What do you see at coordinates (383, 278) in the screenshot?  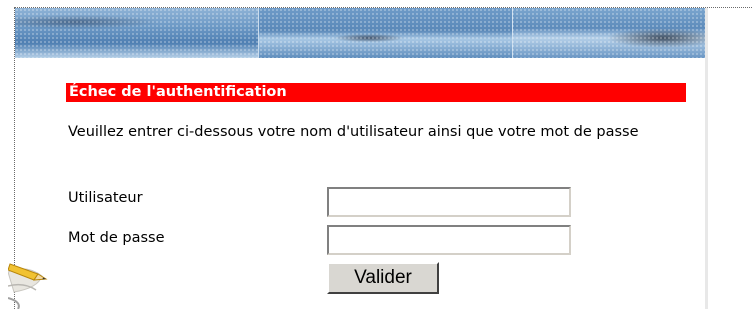 I see `submit-button: Valider` at bounding box center [383, 278].